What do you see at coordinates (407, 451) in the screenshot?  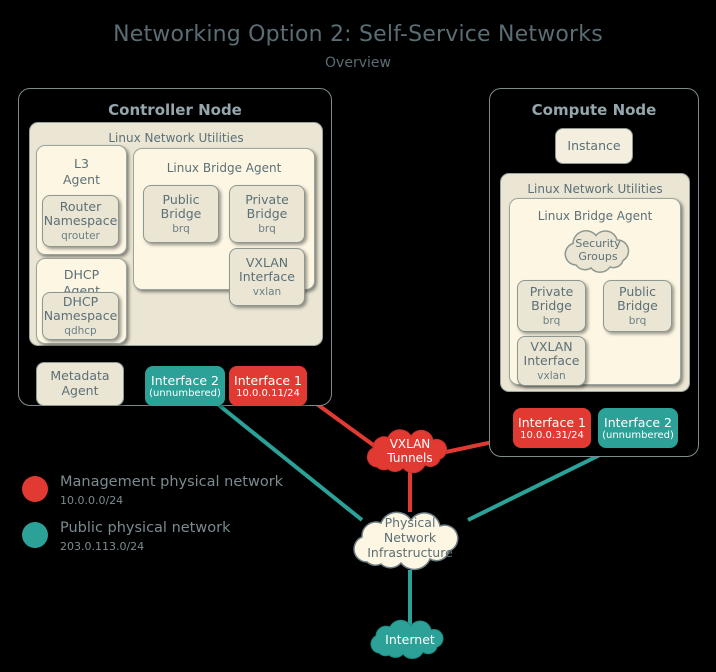 I see `vxlan-tunnels-cloud-shape` at bounding box center [407, 451].